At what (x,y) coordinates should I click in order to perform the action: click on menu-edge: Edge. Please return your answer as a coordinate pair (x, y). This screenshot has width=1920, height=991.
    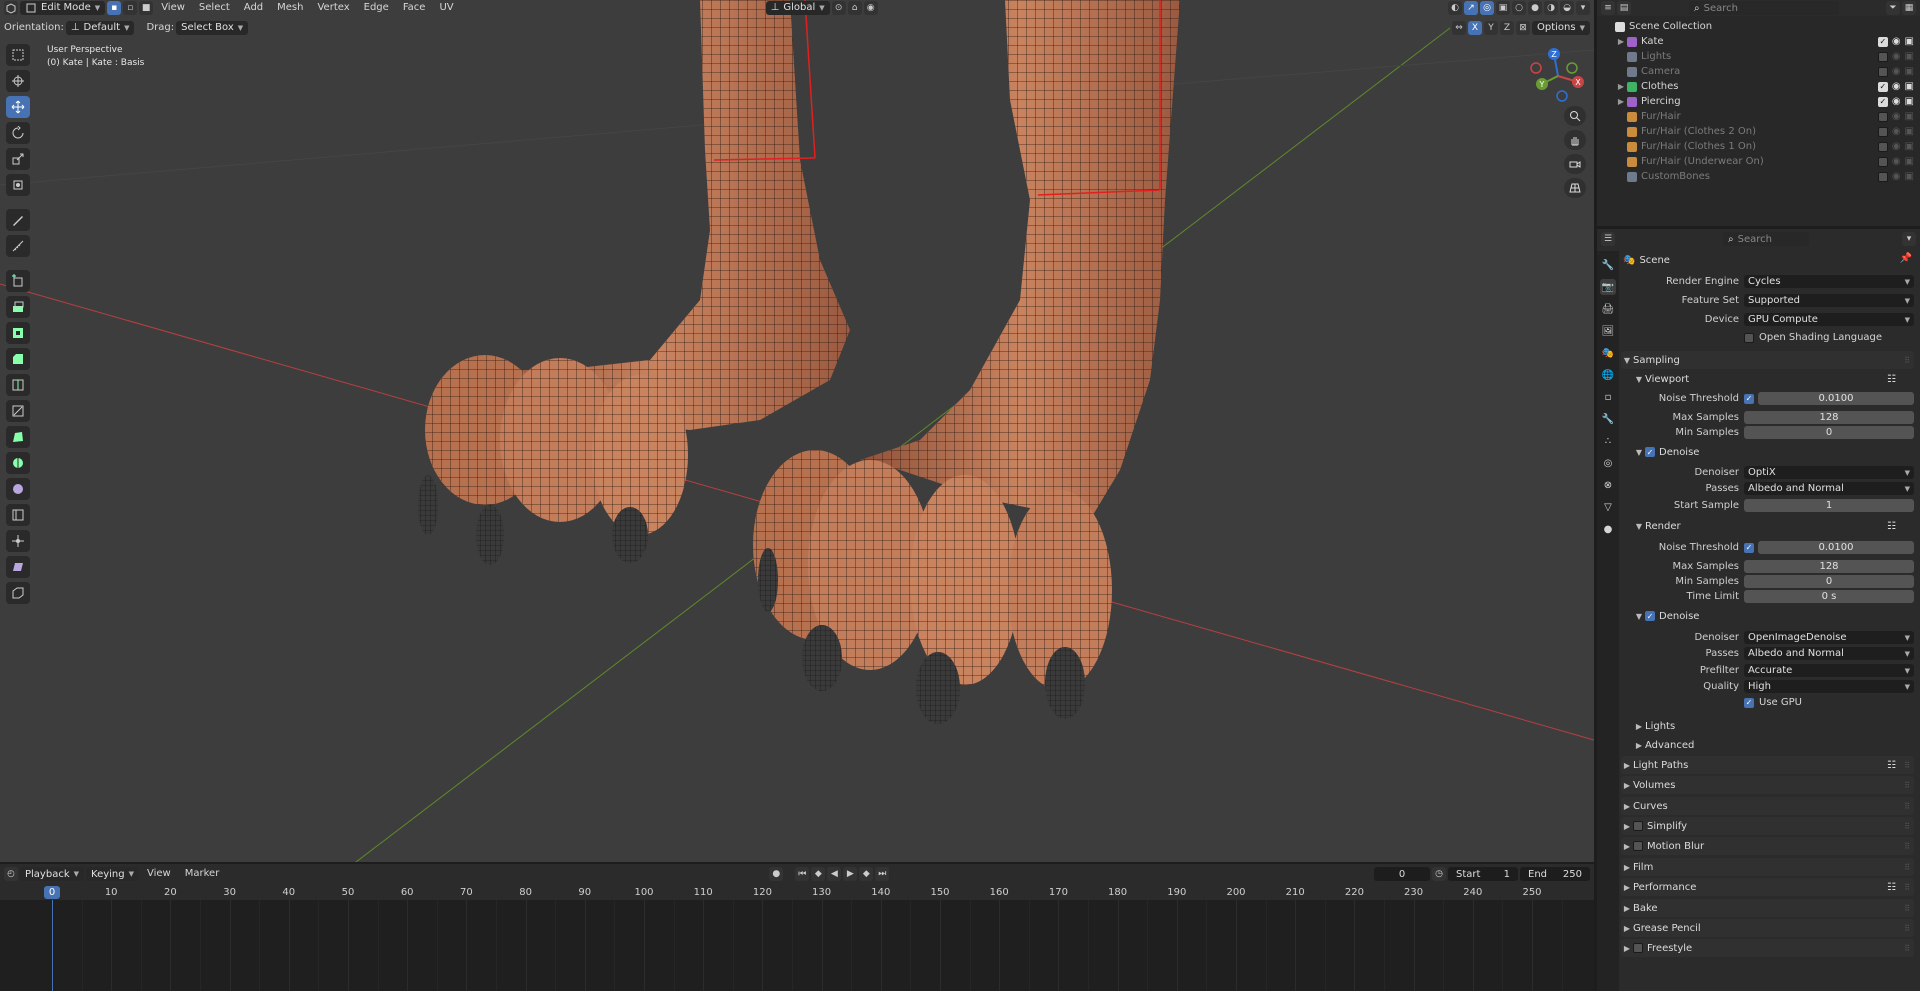
    Looking at the image, I should click on (376, 8).